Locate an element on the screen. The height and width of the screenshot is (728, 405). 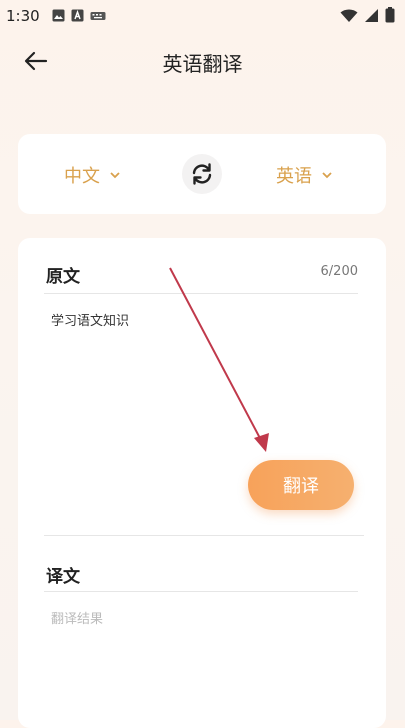
a-icon is located at coordinates (77, 15).